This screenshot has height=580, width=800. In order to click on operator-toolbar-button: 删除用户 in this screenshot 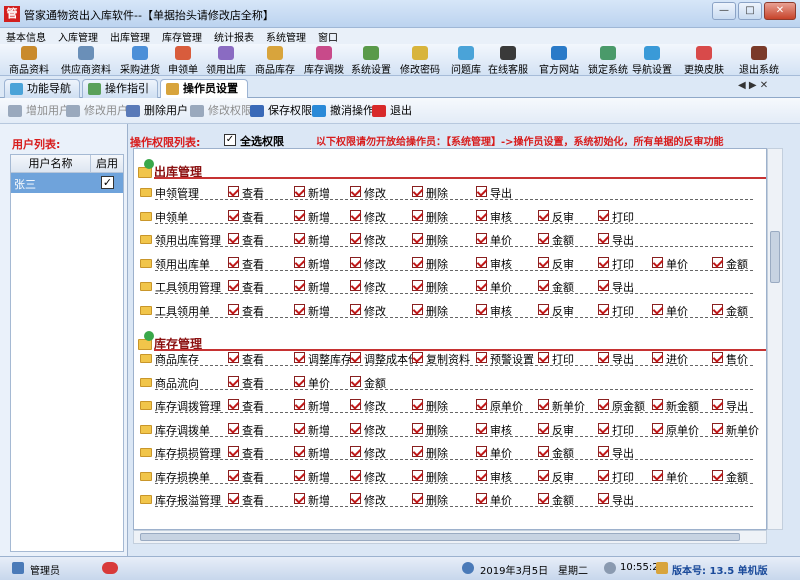, I will do `click(157, 111)`.